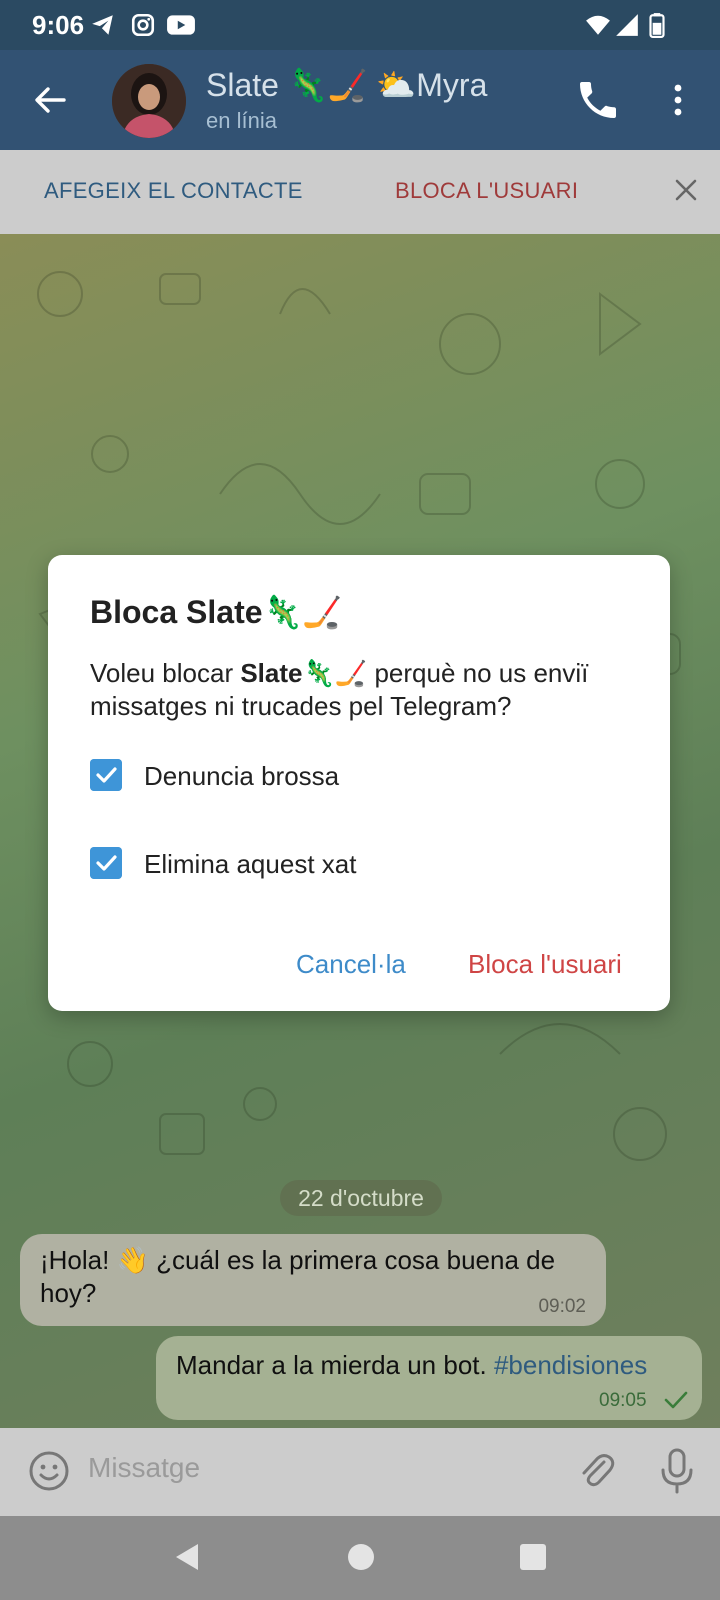  What do you see at coordinates (623, 1400) in the screenshot?
I see `message-time: 09:05` at bounding box center [623, 1400].